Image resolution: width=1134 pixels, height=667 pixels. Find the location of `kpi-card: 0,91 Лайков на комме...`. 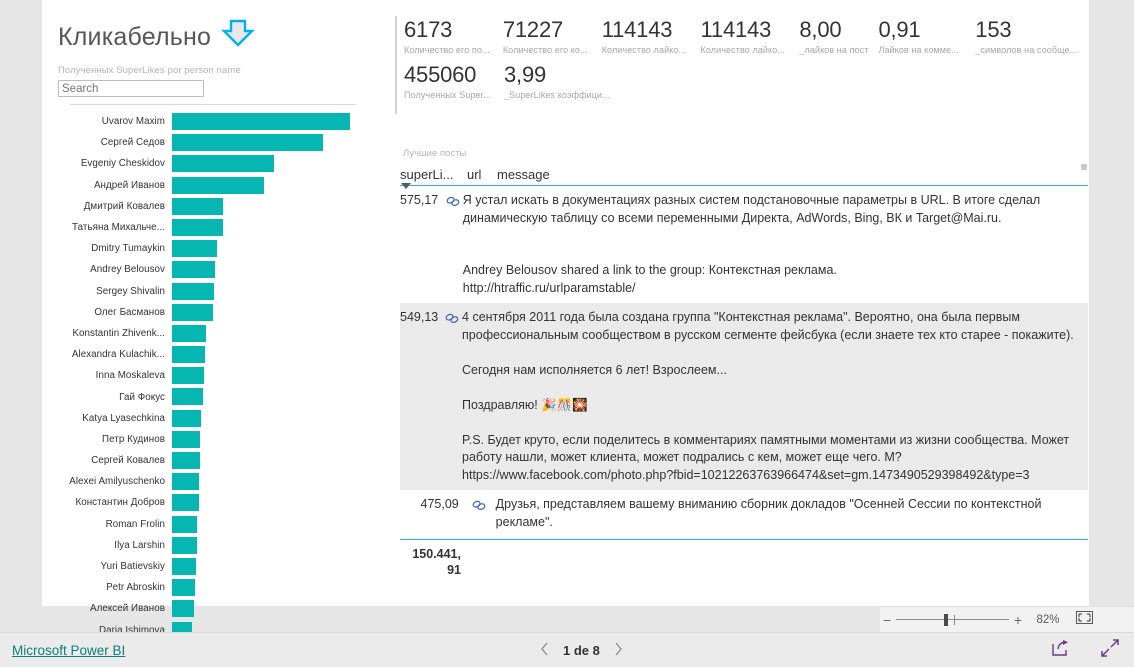

kpi-card: 0,91 Лайков на комме... is located at coordinates (926, 35).